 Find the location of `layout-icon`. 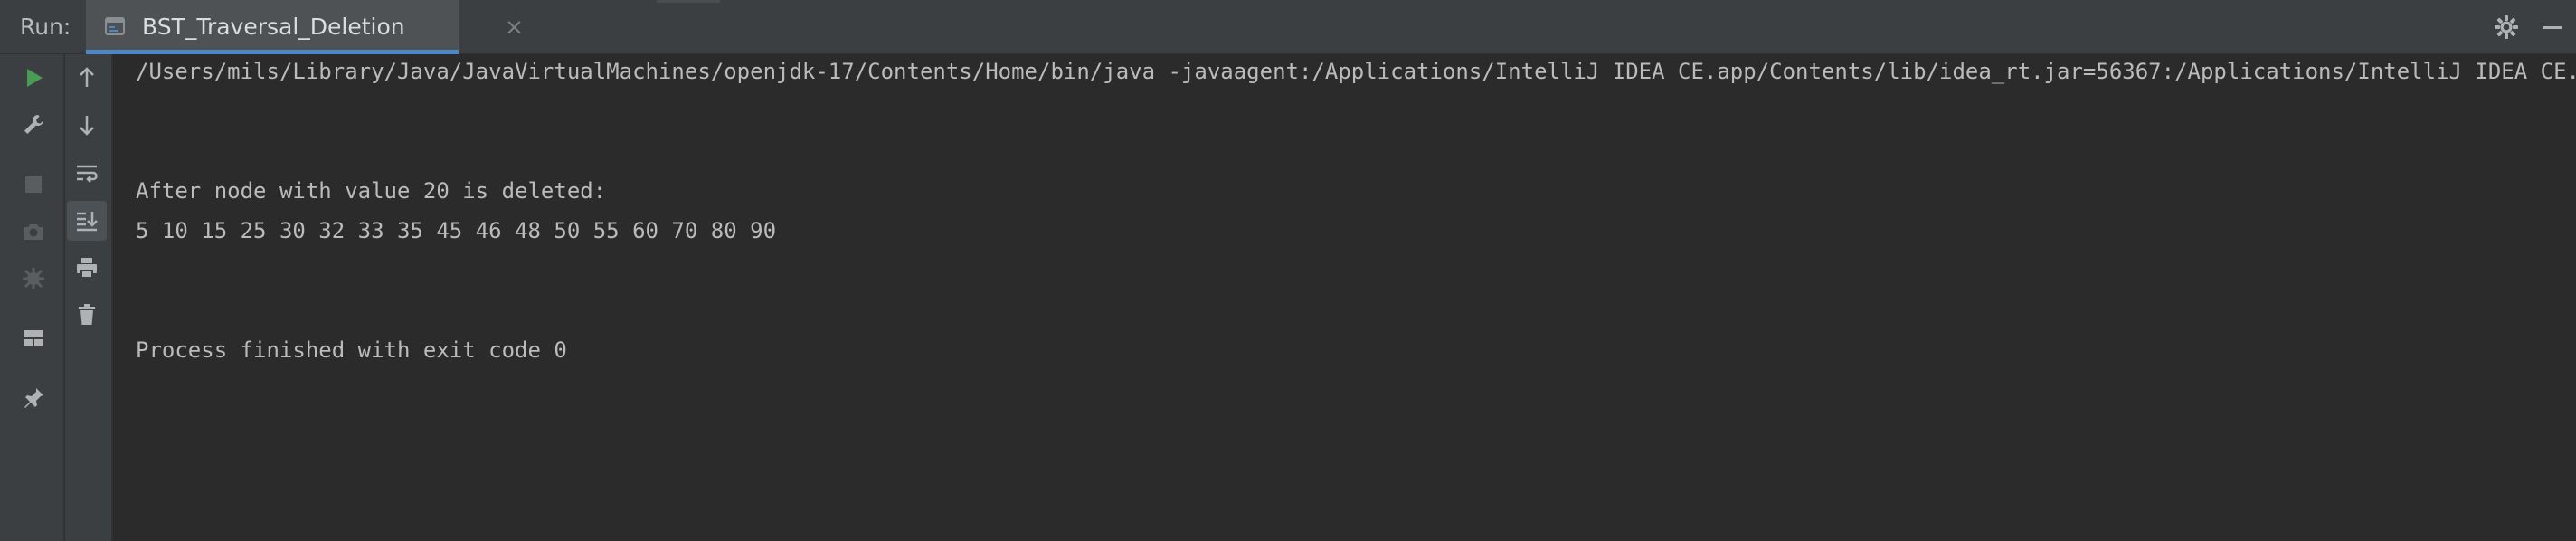

layout-icon is located at coordinates (33, 338).